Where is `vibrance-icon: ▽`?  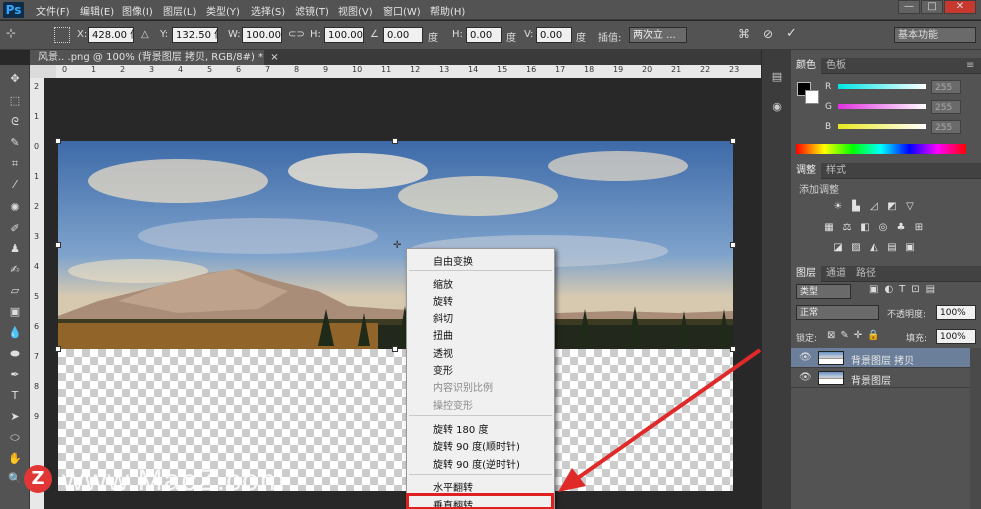
vibrance-icon: ▽ is located at coordinates (910, 207).